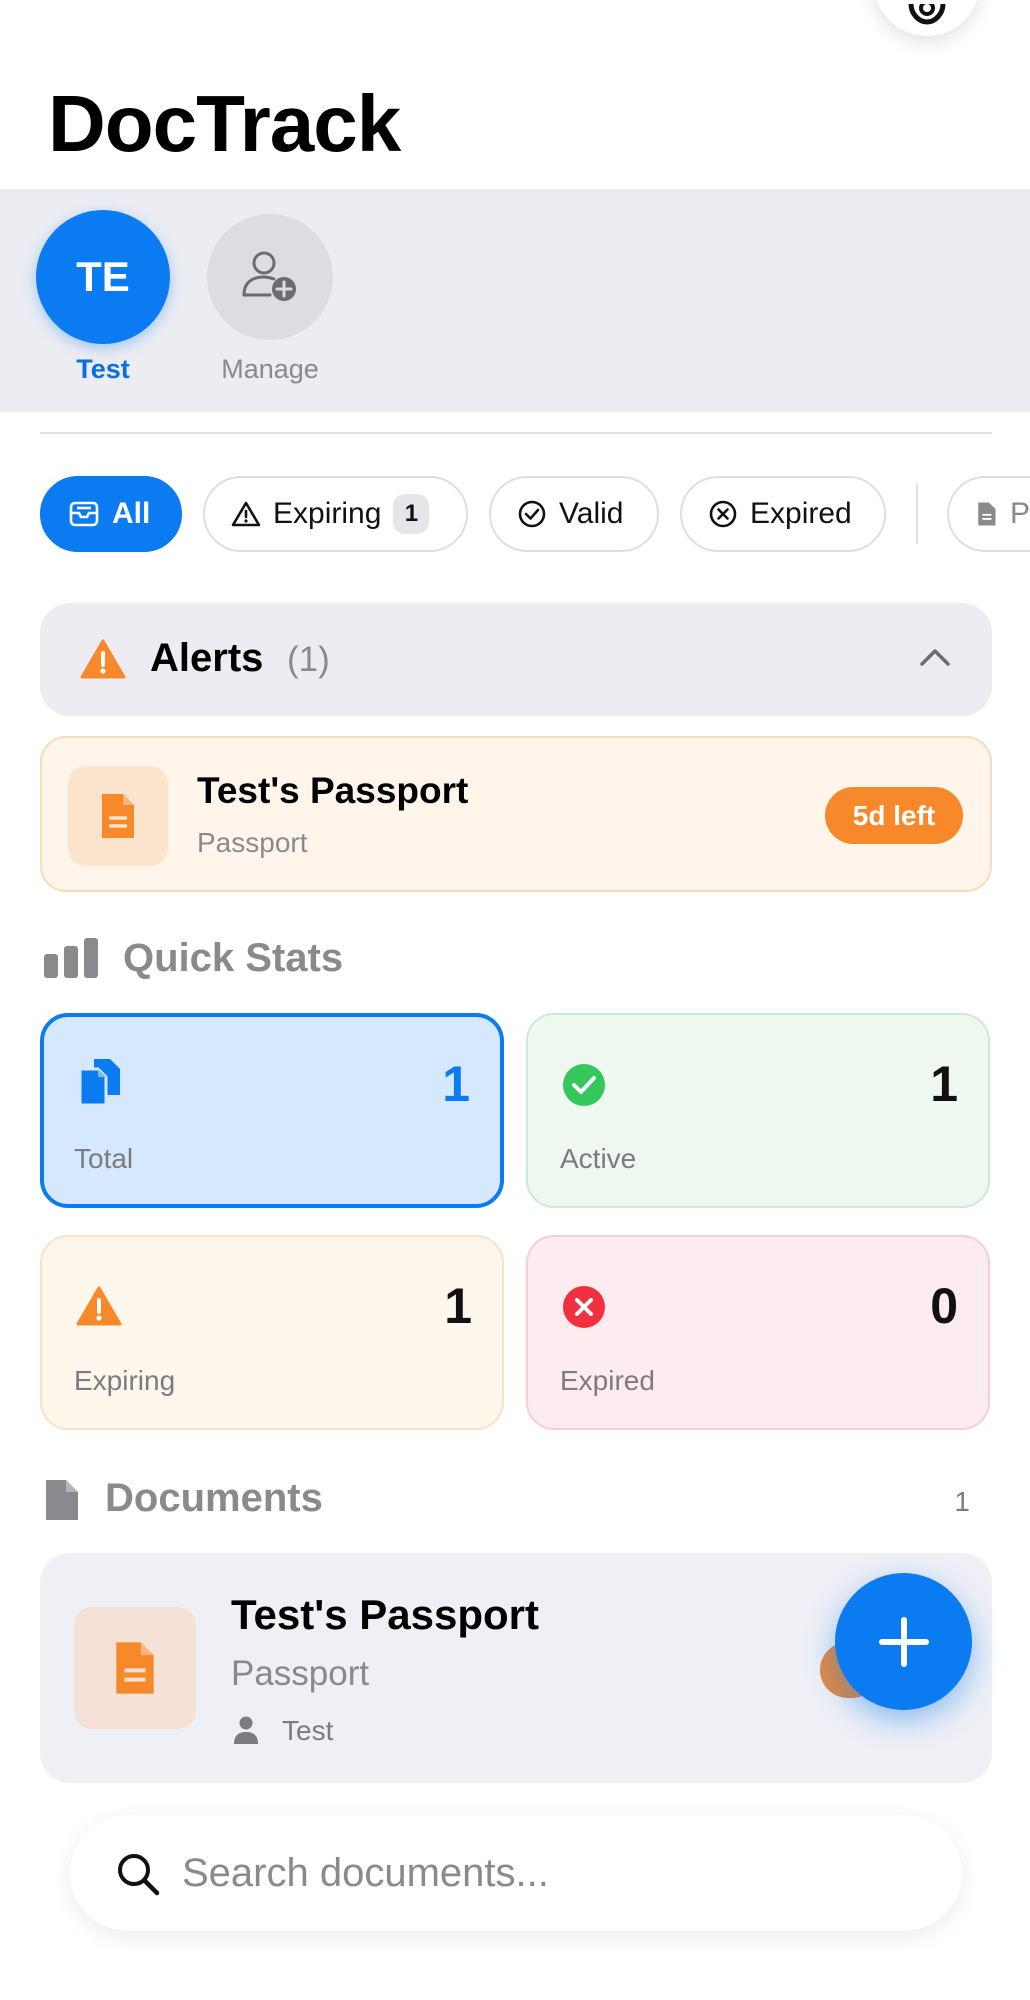 The height and width of the screenshot is (2000, 1030). What do you see at coordinates (131, 513) in the screenshot?
I see `filter-all-label: All` at bounding box center [131, 513].